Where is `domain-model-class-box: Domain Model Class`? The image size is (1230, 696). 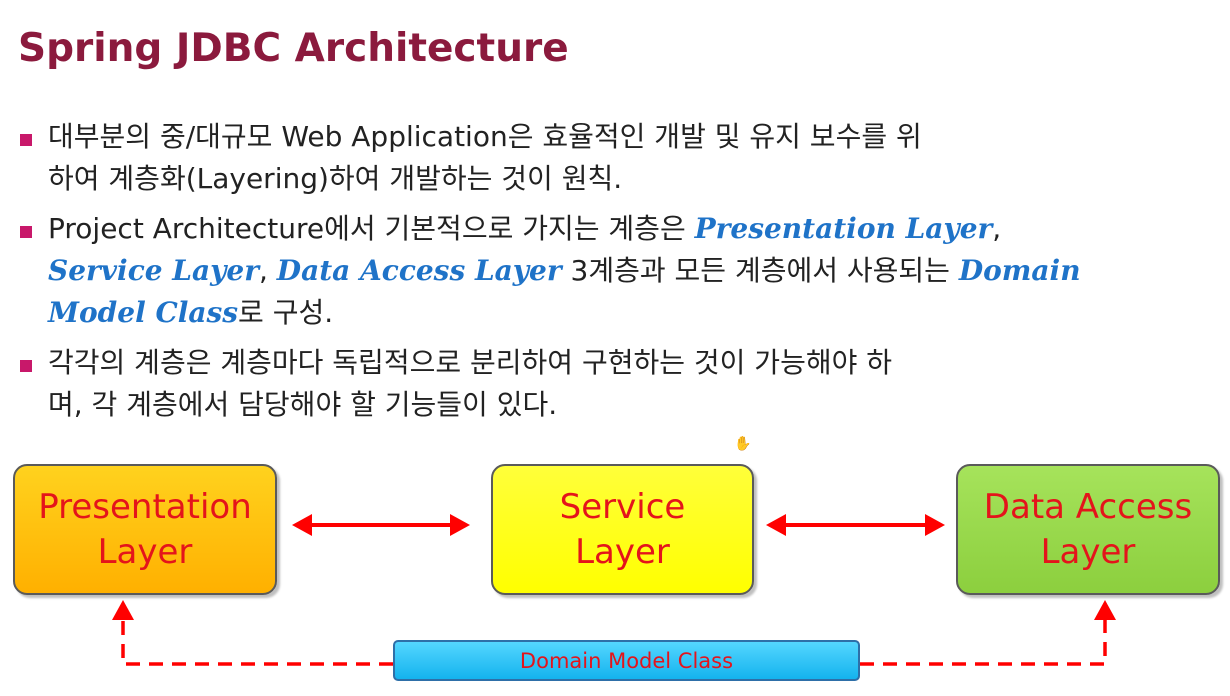 domain-model-class-box: Domain Model Class is located at coordinates (626, 660).